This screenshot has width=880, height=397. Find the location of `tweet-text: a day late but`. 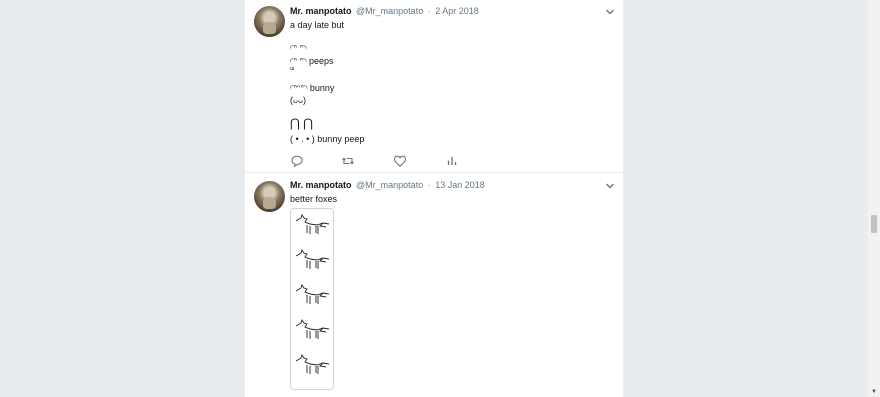

tweet-text: a day late but is located at coordinates (317, 25).